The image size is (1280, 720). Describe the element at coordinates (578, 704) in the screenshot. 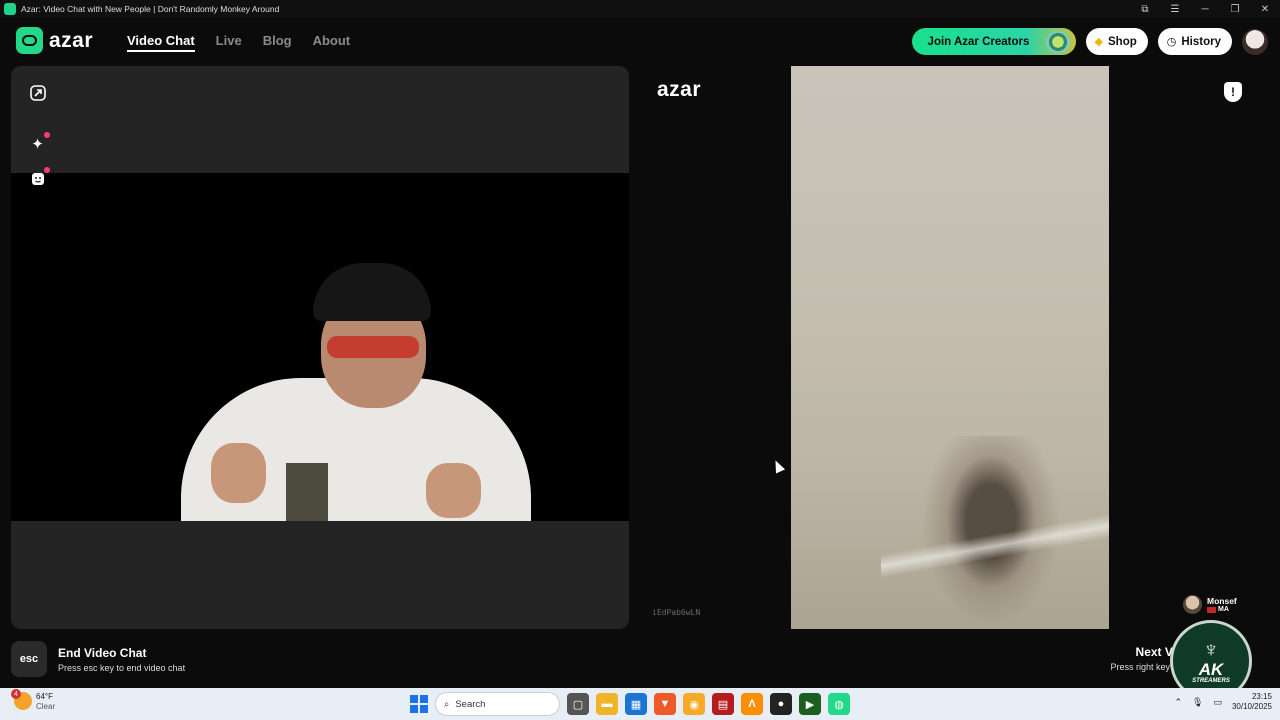

I see `taskbar-app-task-view-icon: ▢` at that location.